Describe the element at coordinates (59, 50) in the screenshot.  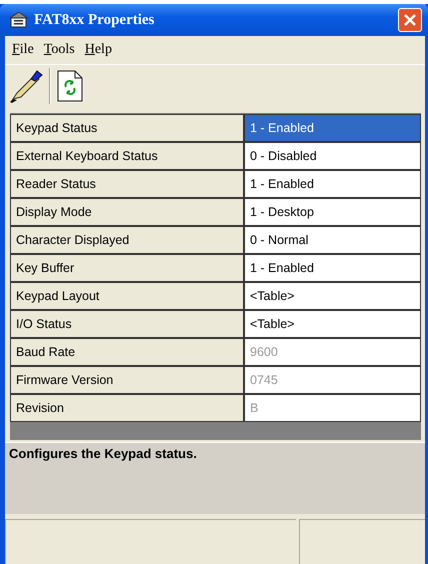
I see `menu-item: Tools` at that location.